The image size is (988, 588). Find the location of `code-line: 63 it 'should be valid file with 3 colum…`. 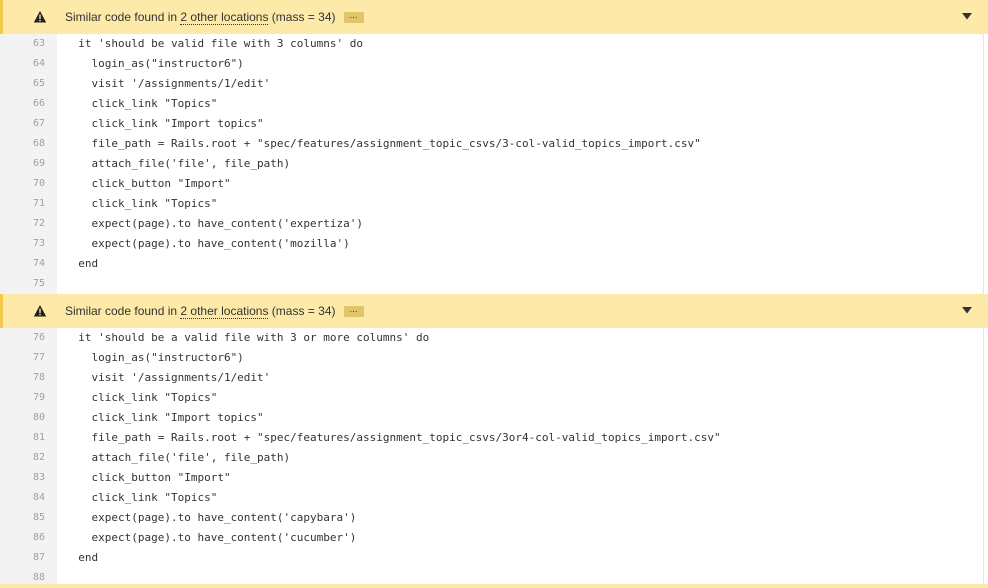

code-line: 63 it 'should be valid file with 3 colum… is located at coordinates (494, 44).